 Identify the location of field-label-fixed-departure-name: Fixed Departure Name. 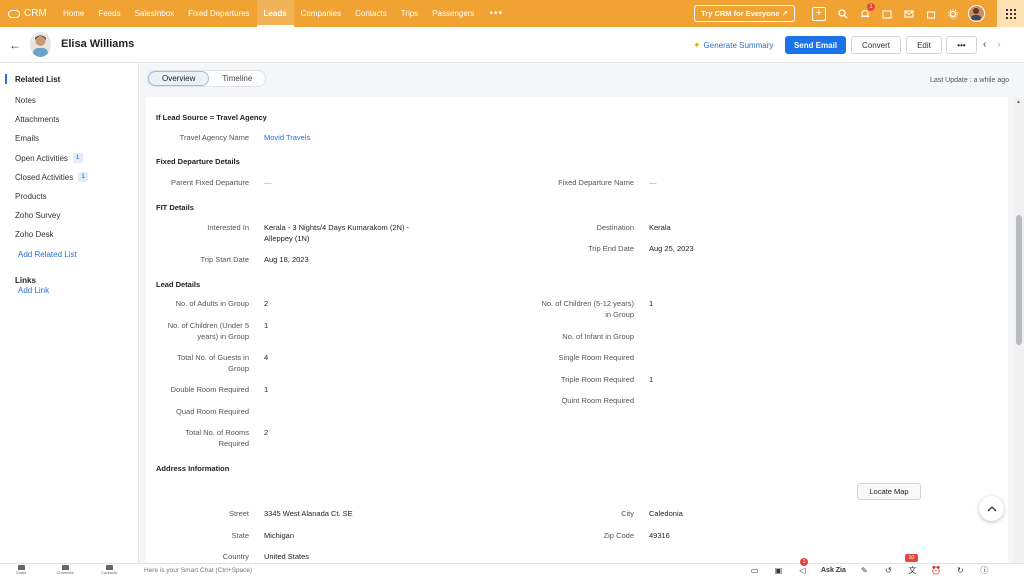
(596, 182).